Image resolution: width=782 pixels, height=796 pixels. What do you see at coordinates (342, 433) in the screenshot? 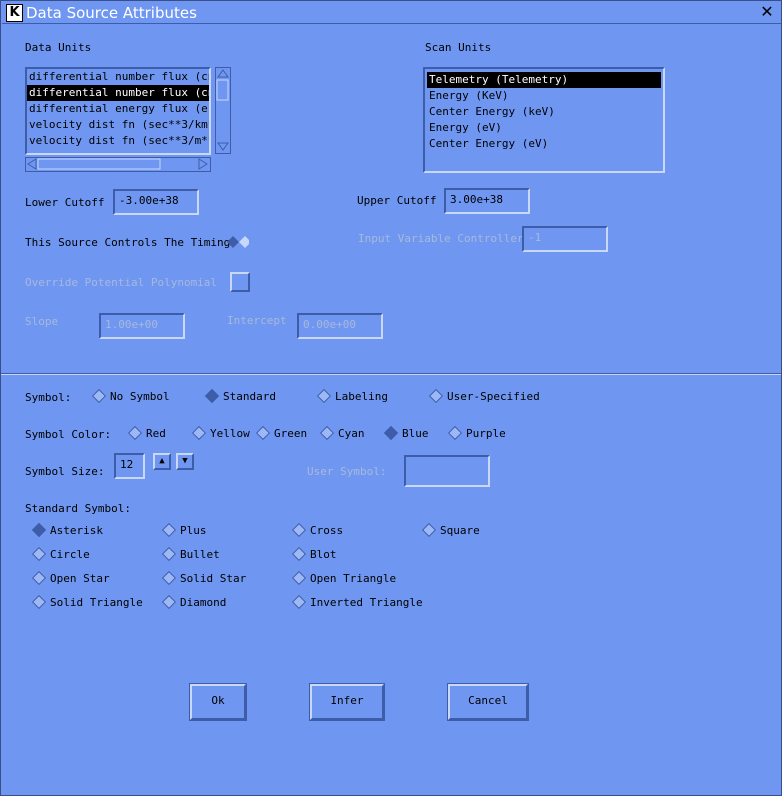
I see `color-option-cyan: Cyan` at bounding box center [342, 433].